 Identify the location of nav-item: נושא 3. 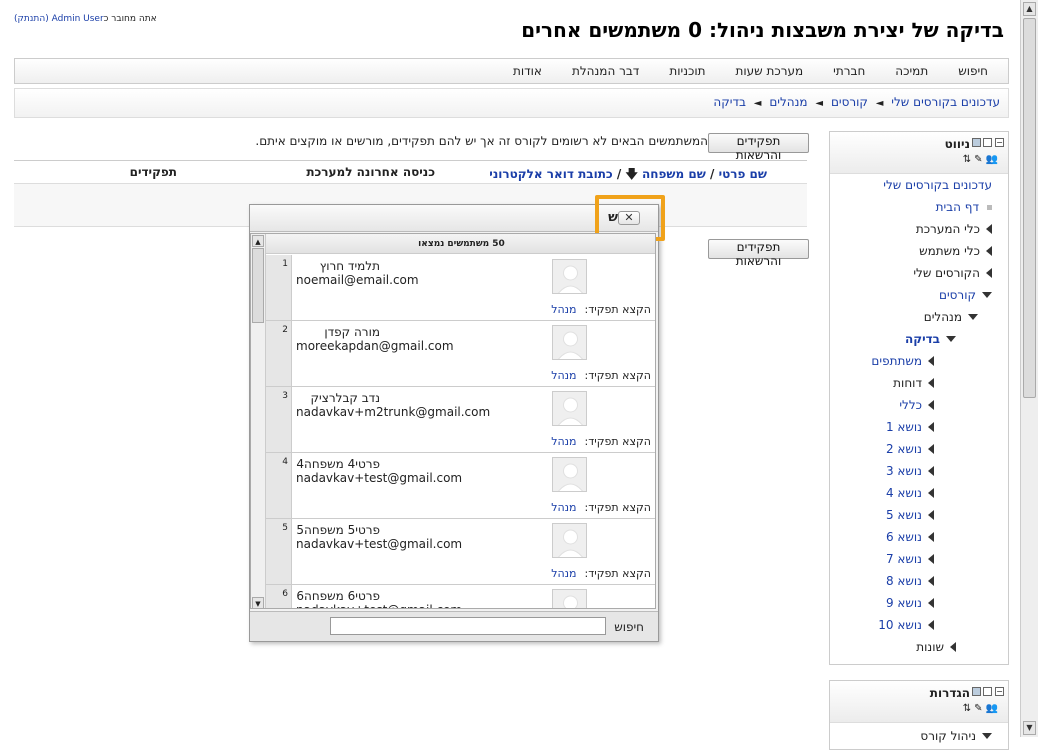
(910, 471).